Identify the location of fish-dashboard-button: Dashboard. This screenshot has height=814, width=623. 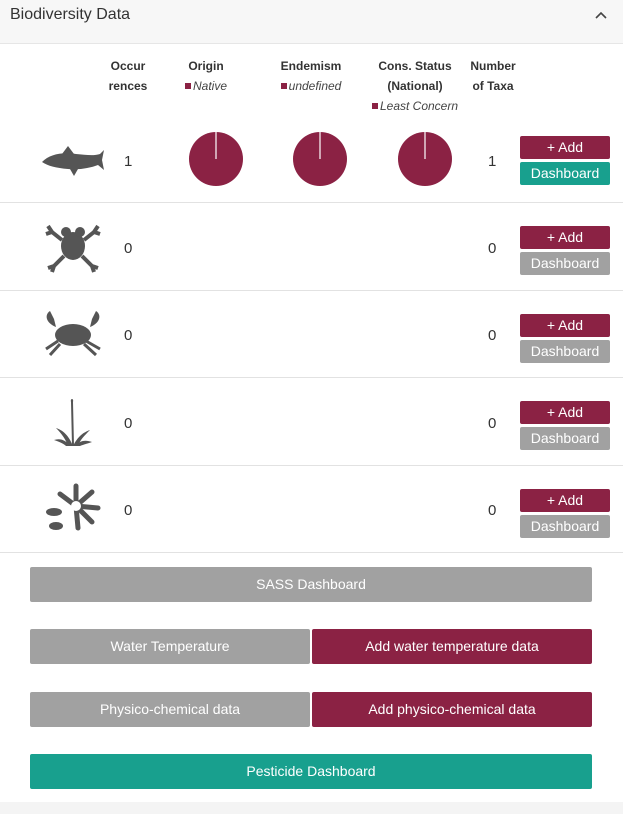
(565, 173).